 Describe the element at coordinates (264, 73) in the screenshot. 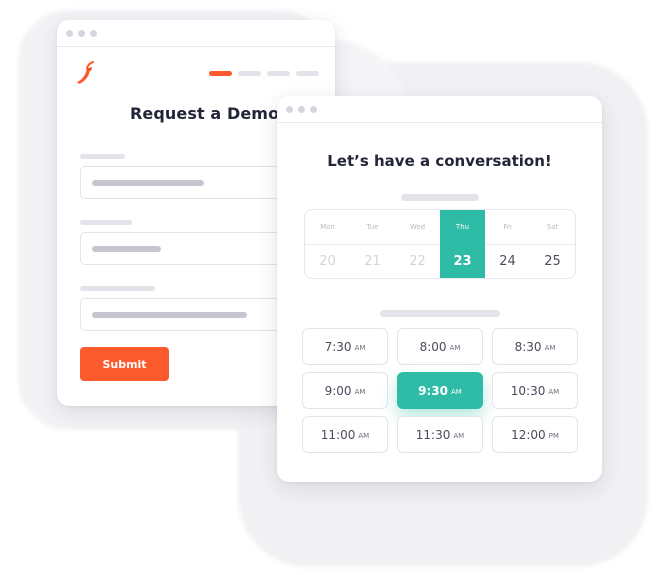

I see `form-progress-steps` at that location.